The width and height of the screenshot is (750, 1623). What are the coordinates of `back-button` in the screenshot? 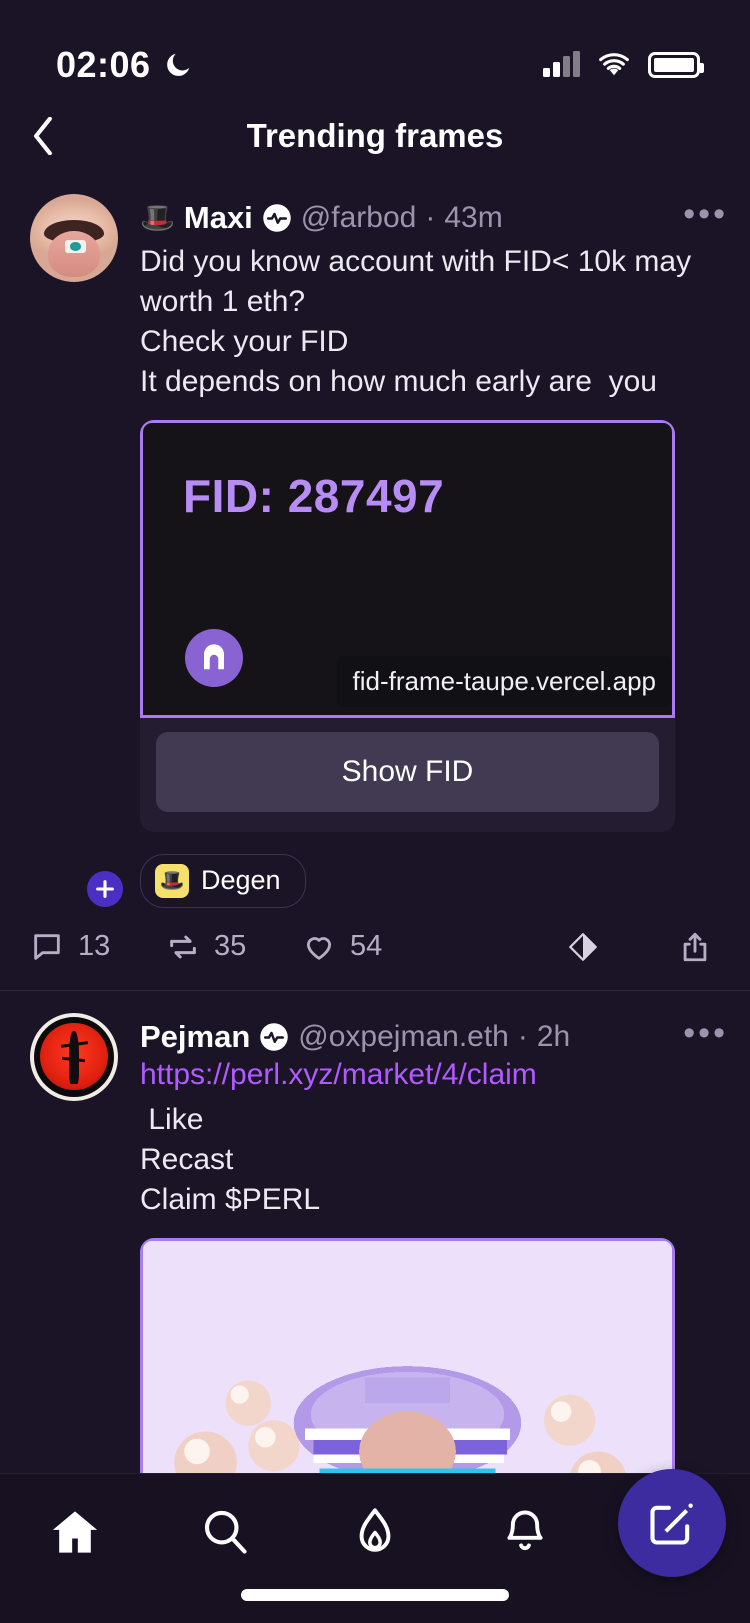 It's located at (43, 136).